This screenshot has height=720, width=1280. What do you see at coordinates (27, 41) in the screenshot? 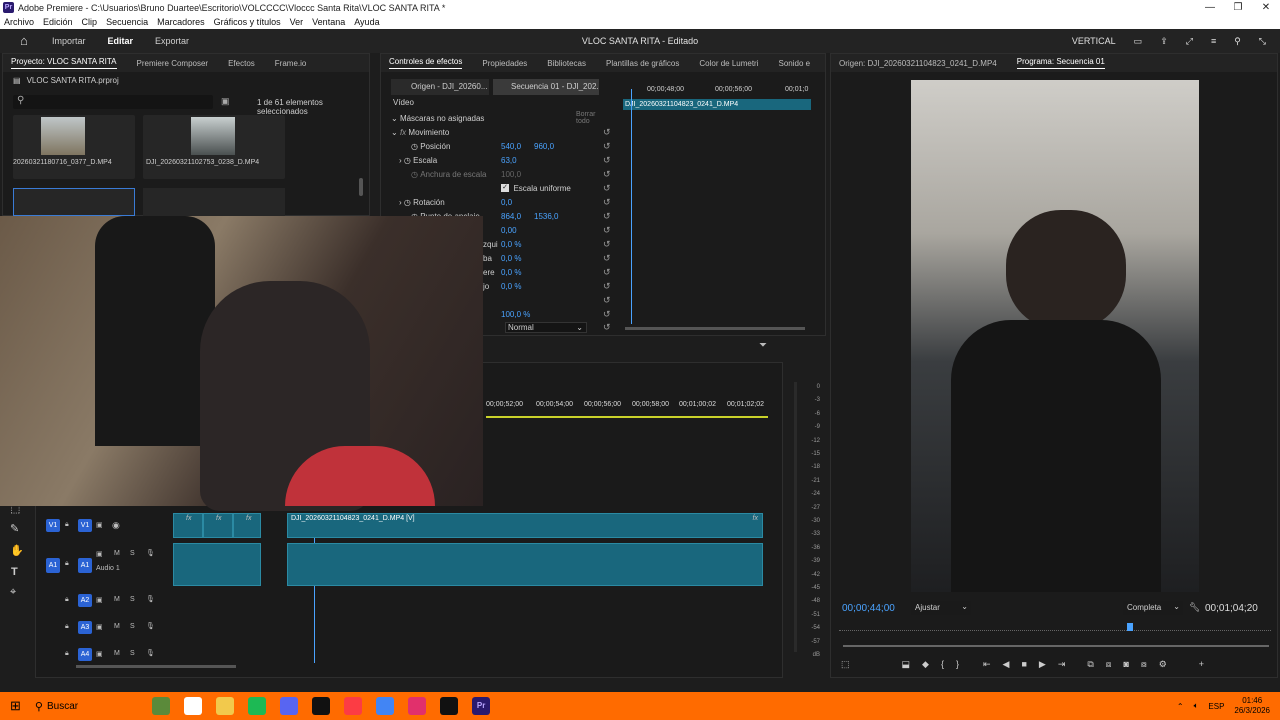
I see `home-icon: ⌂` at bounding box center [27, 41].